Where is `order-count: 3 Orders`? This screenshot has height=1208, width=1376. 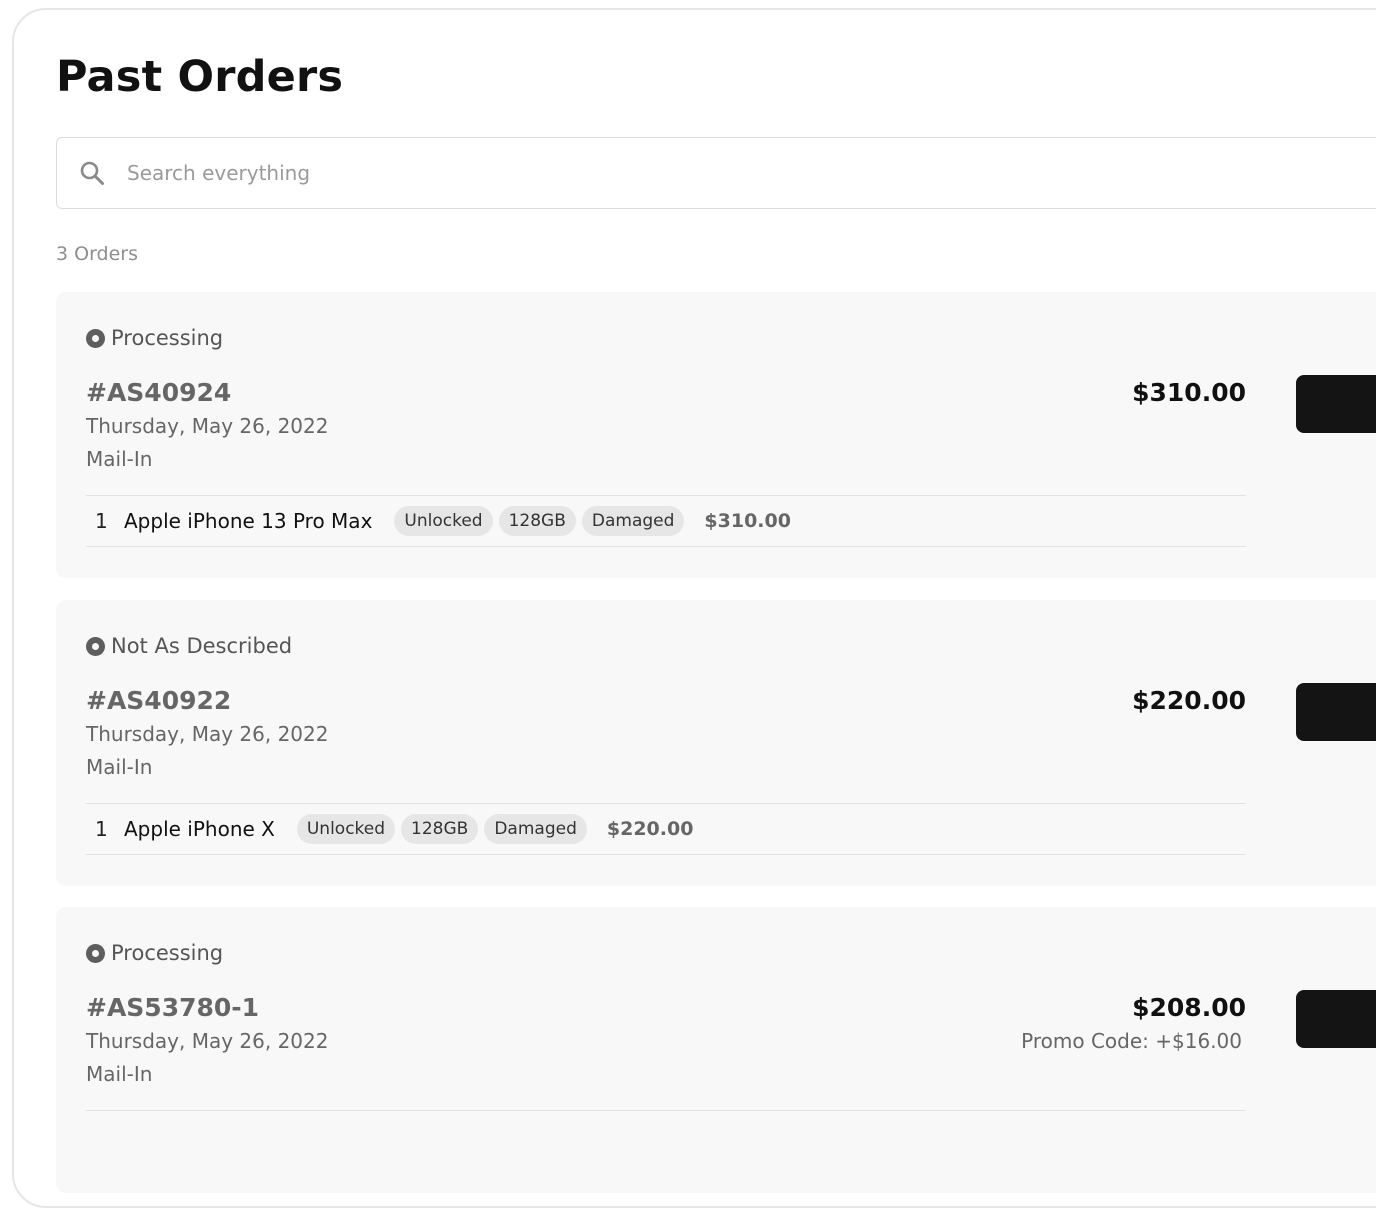 order-count: 3 Orders is located at coordinates (97, 254).